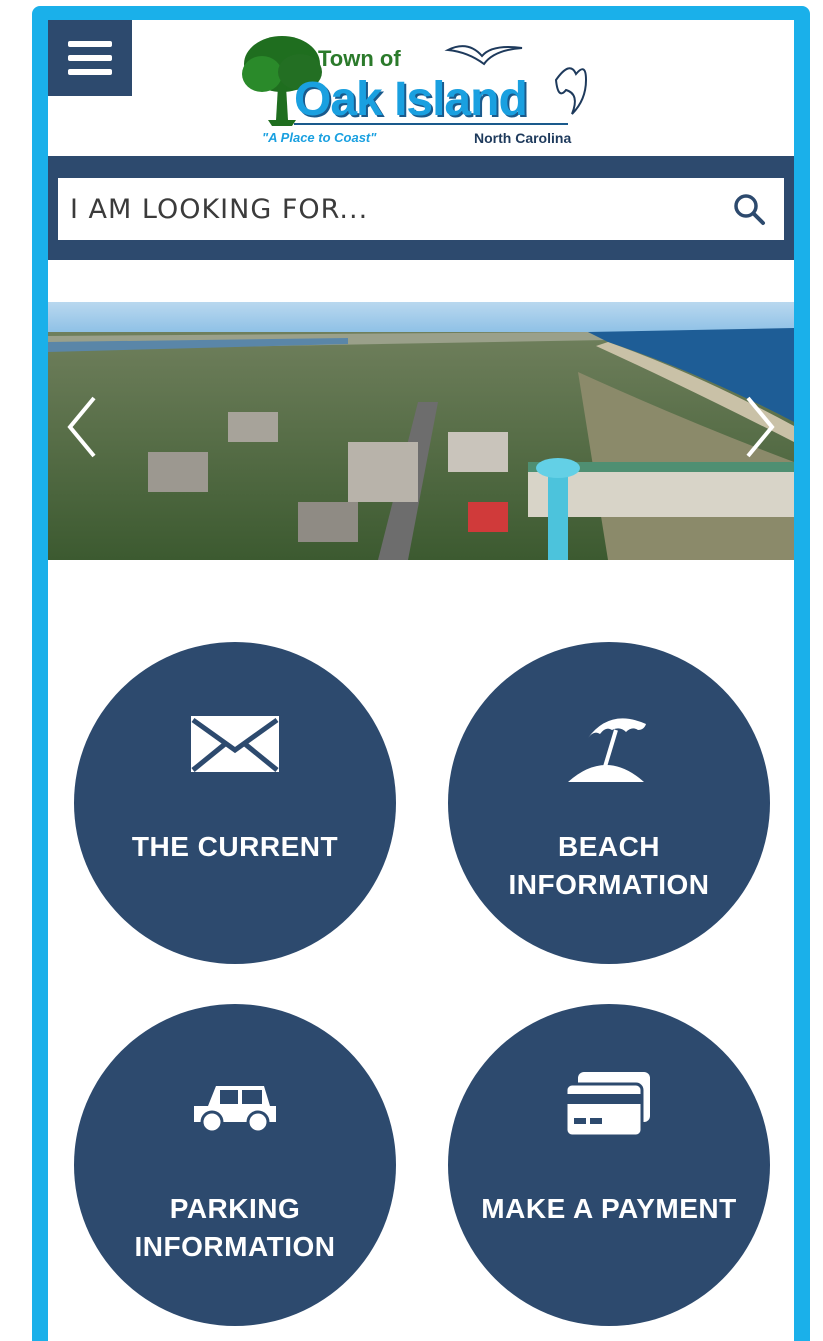 The width and height of the screenshot is (823, 1341). What do you see at coordinates (523, 138) in the screenshot?
I see `logo-state: North Carolina` at bounding box center [523, 138].